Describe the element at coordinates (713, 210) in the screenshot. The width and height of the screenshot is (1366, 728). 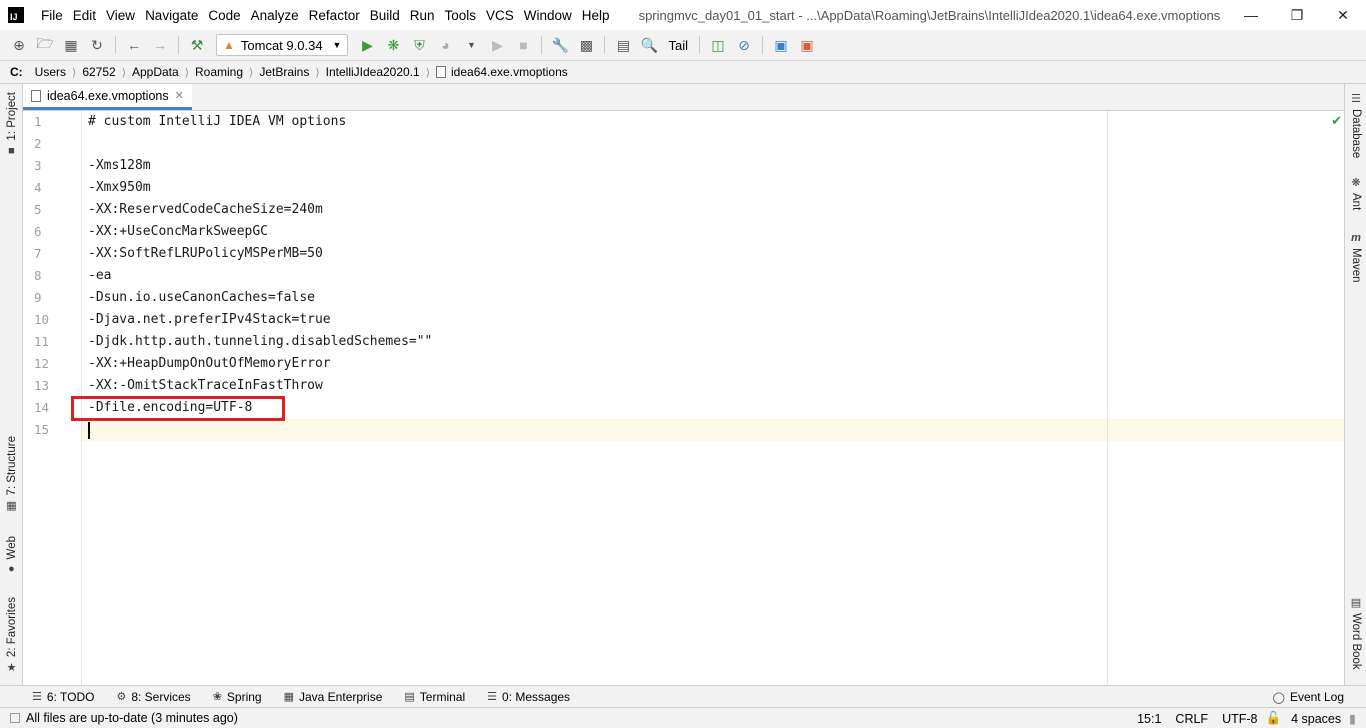
I see `code-line: -XX:ReservedCodeCacheSize=240m` at that location.